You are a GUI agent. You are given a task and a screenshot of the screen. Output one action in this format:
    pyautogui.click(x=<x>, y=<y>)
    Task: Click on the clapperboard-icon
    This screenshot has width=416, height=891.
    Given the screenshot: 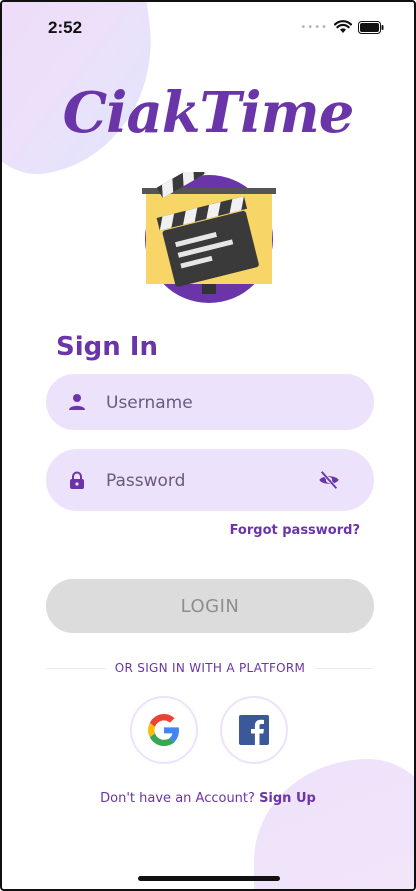 What is the action you would take?
    pyautogui.click(x=209, y=237)
    